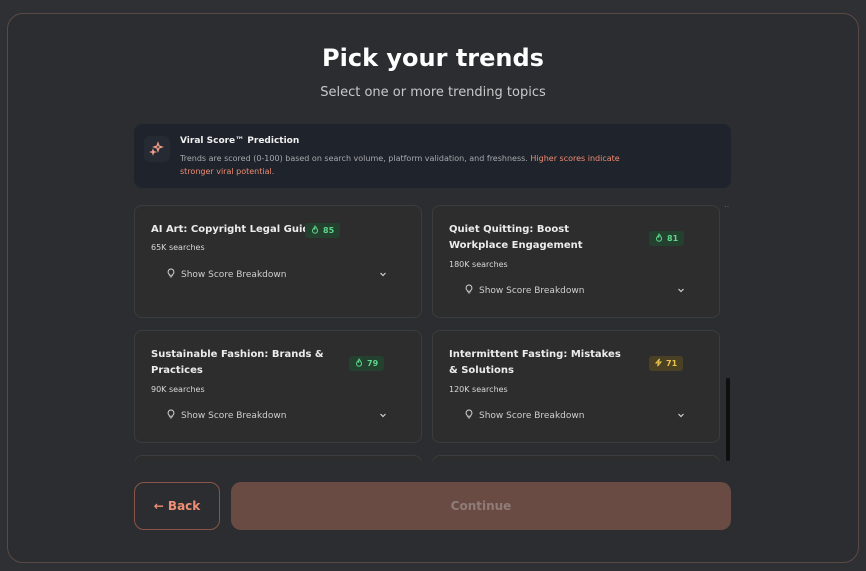 The width and height of the screenshot is (866, 571). I want to click on search-volume: 180K searches, so click(478, 264).